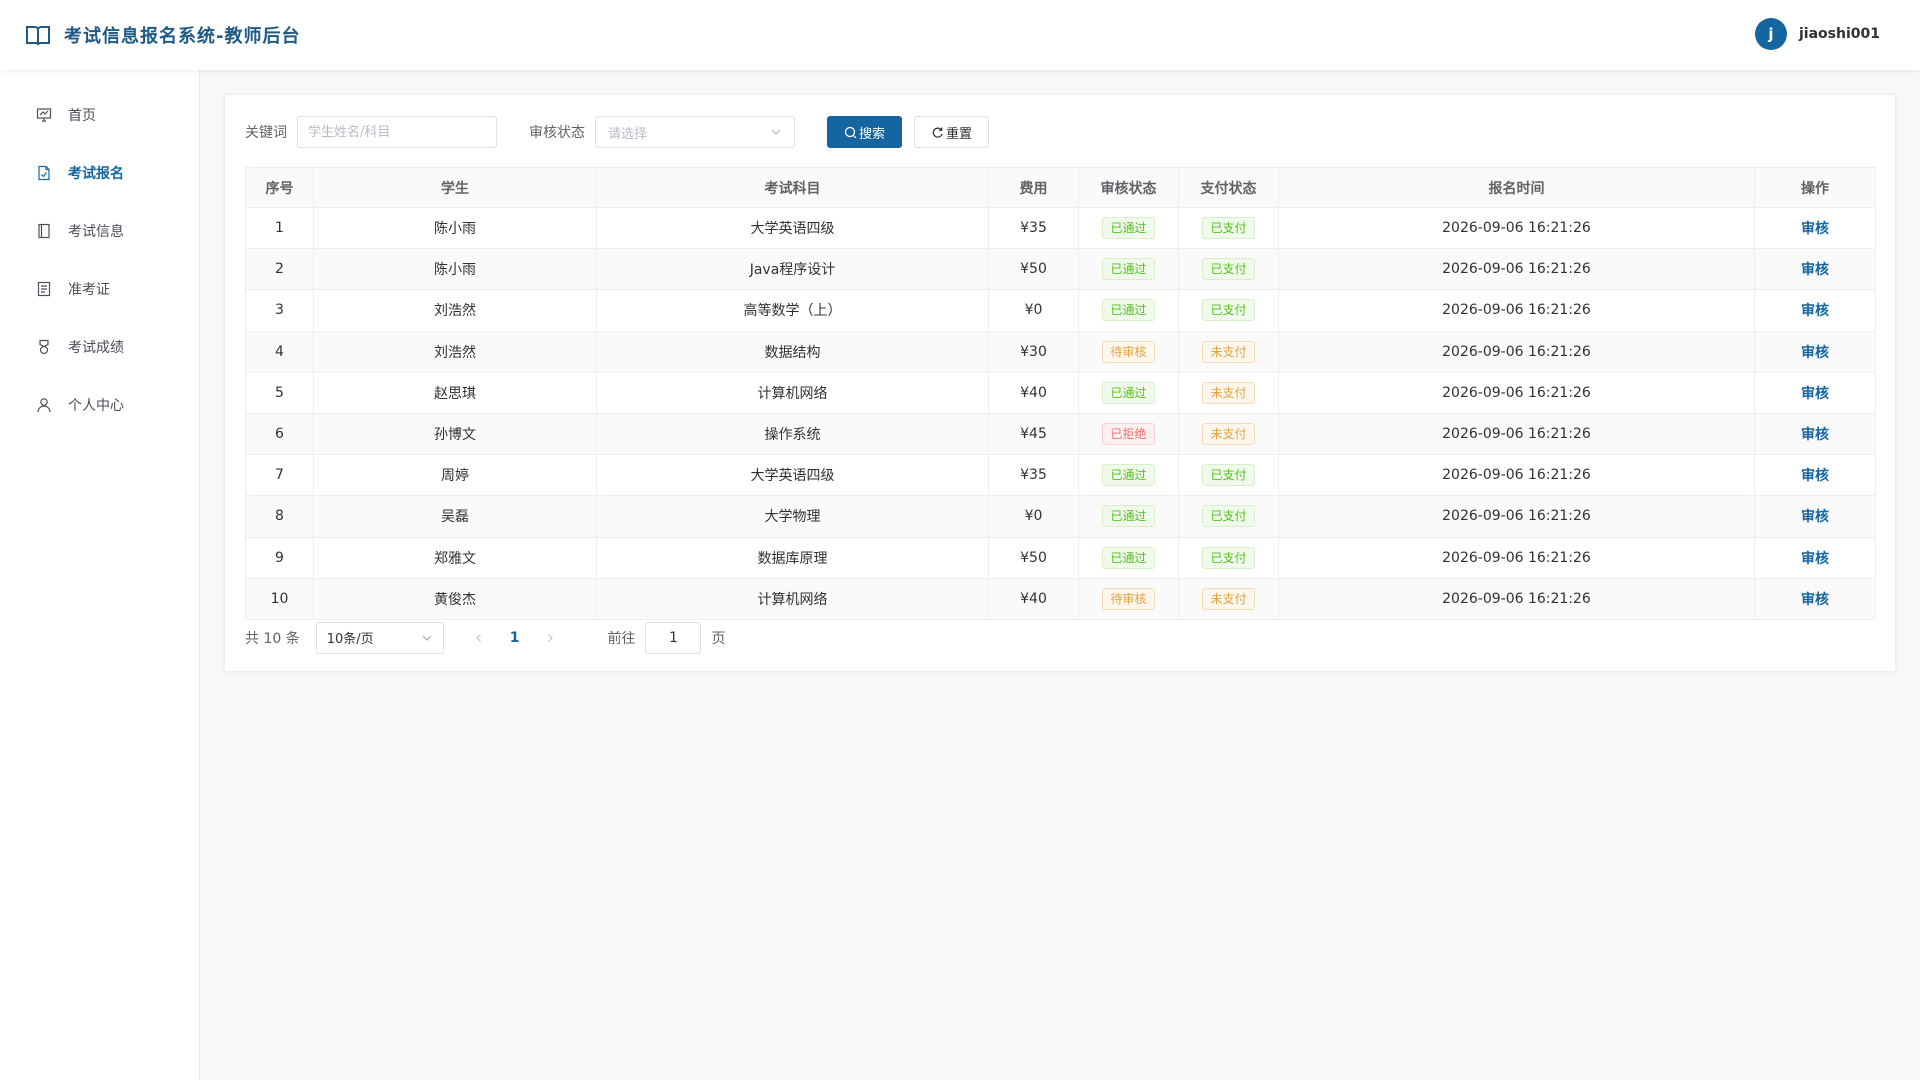 This screenshot has width=1920, height=1080. I want to click on review-status-badge: 已拒绝, so click(1128, 434).